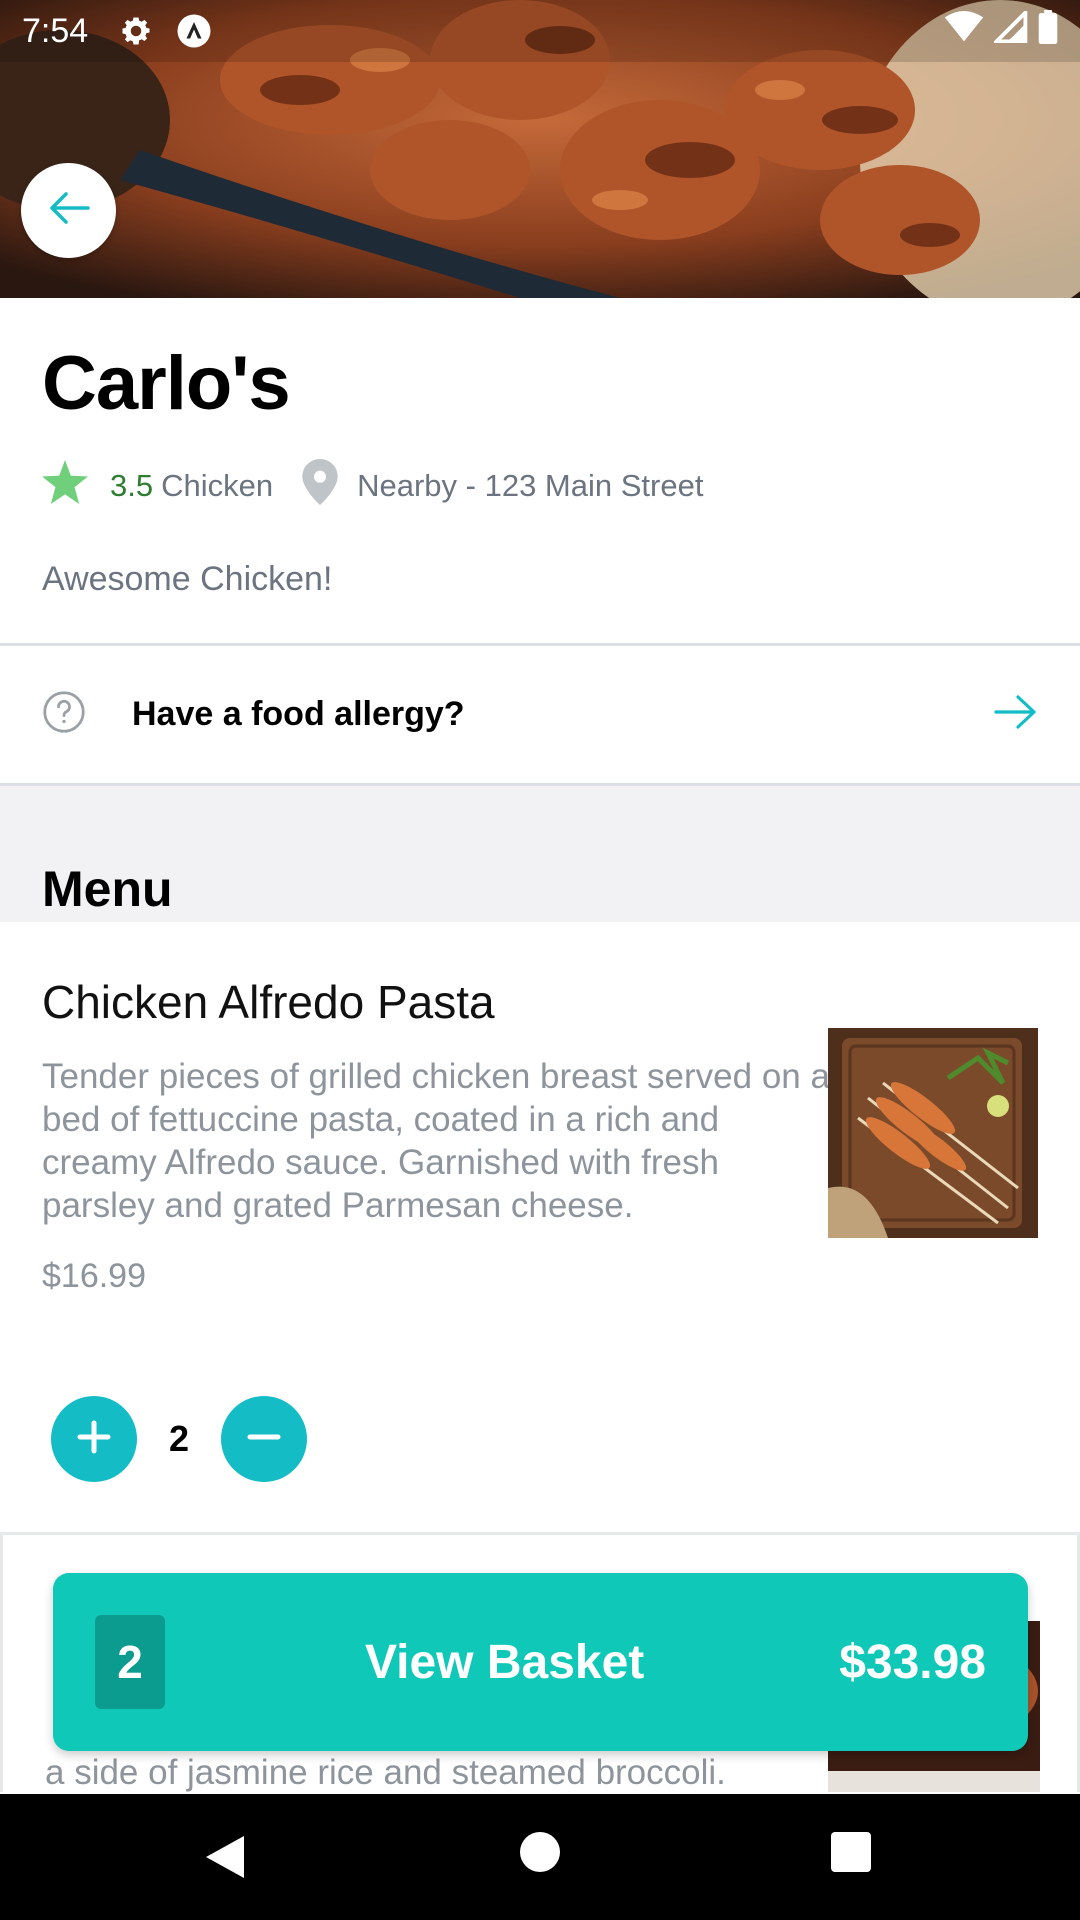 The width and height of the screenshot is (1080, 1920). I want to click on minus-icon, so click(264, 1439).